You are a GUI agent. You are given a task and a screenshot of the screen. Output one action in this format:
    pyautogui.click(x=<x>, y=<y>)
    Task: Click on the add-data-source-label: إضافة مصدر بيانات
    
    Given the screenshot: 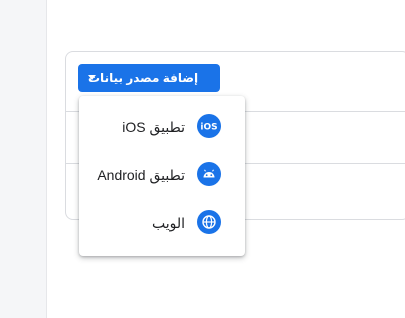 What is the action you would take?
    pyautogui.click(x=143, y=78)
    